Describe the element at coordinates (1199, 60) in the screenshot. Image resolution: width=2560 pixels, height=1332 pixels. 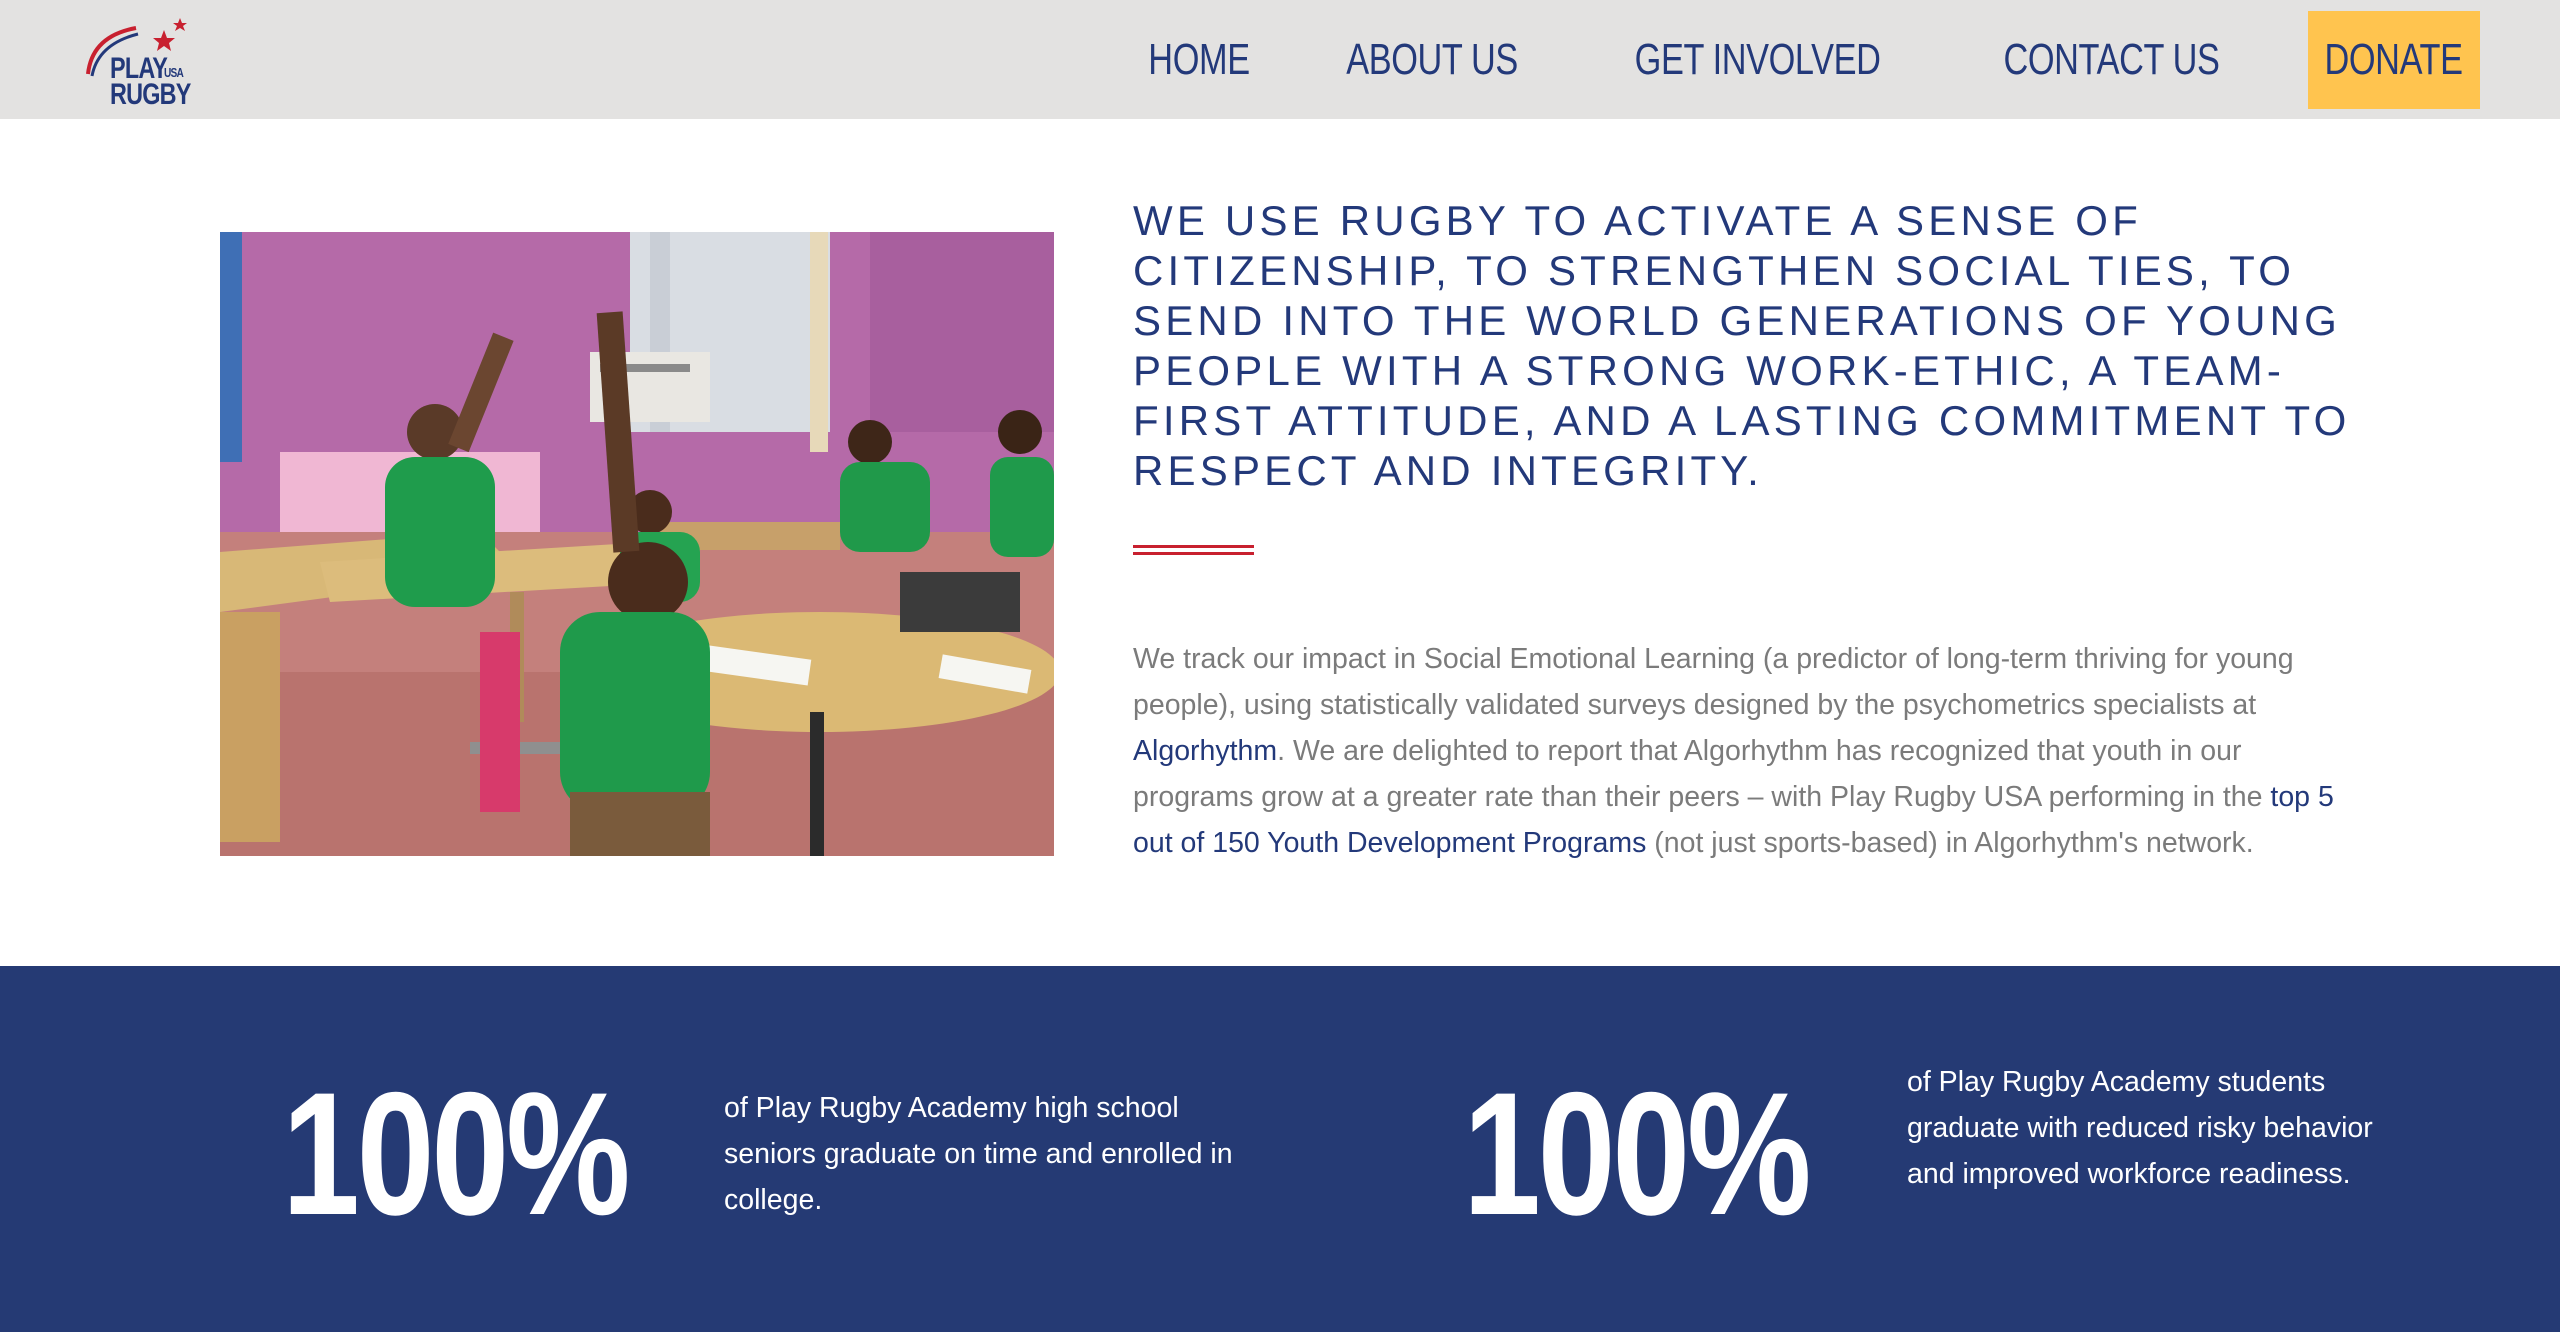
I see `nav-home: HOME` at that location.